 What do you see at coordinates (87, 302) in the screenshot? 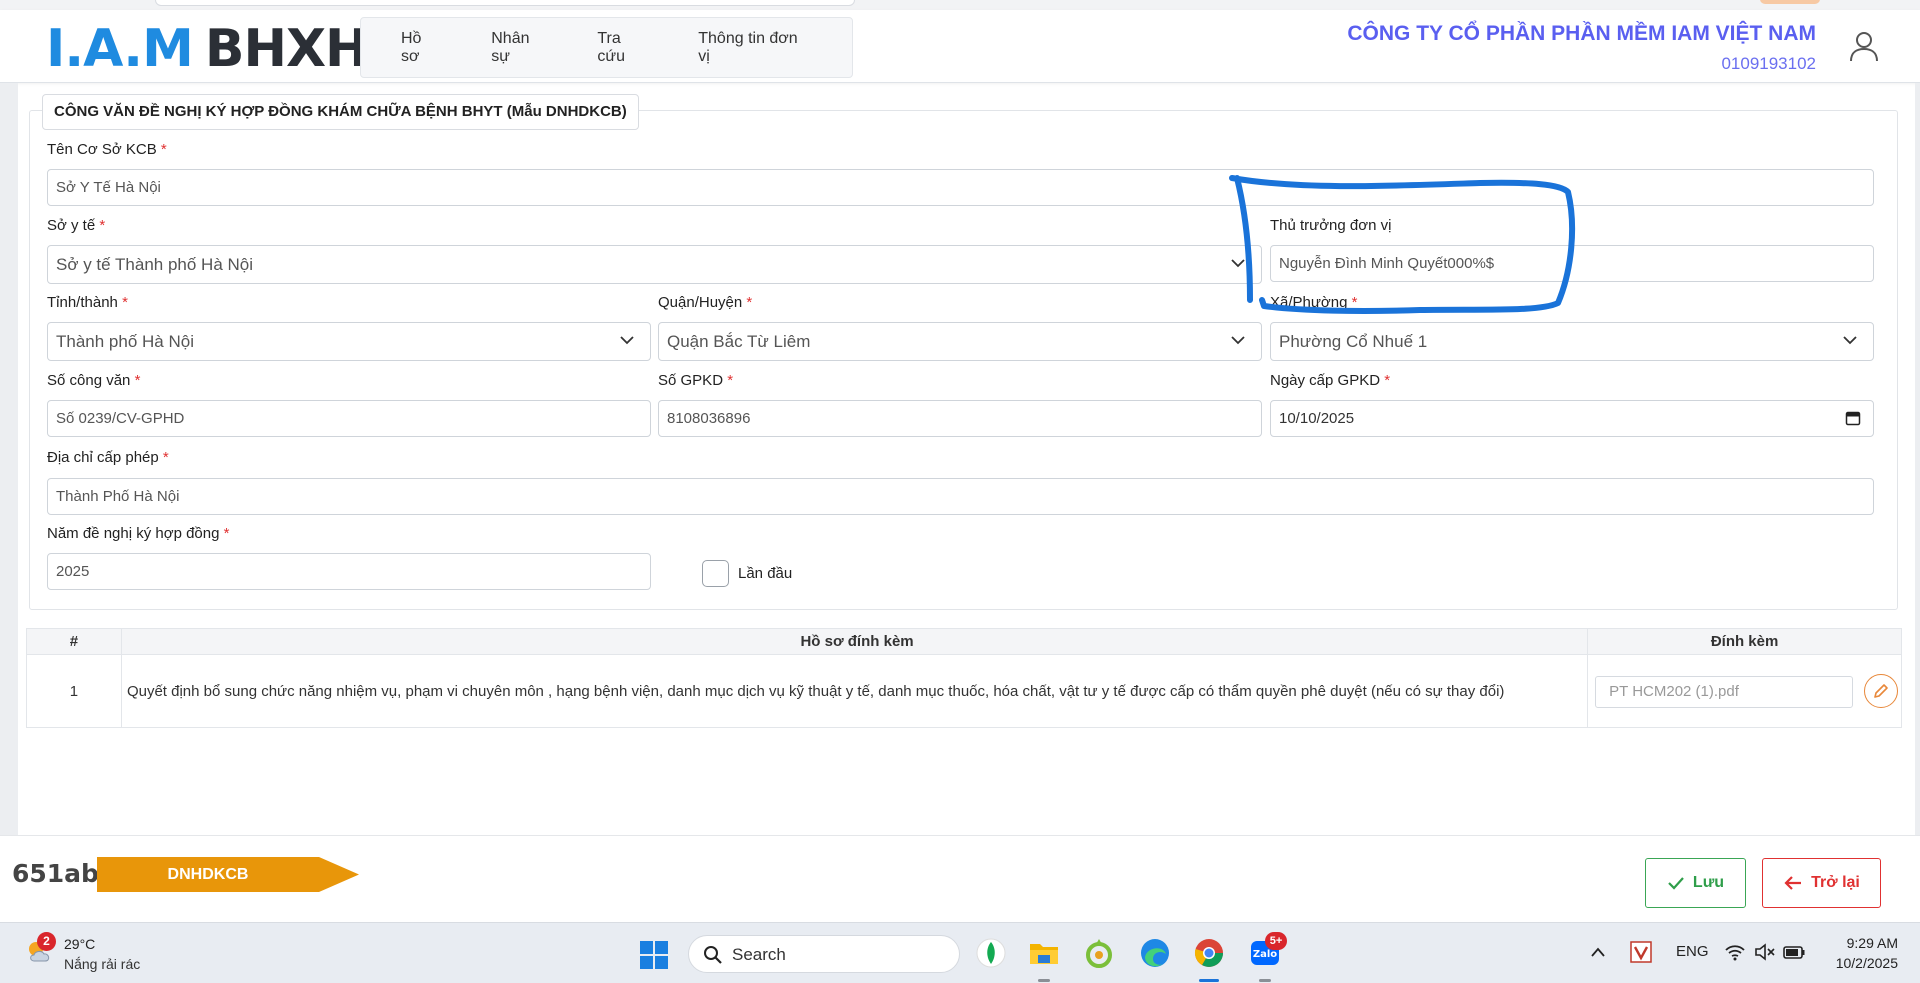
I see `label-tinh-thanh: Tỉnh/thành *` at bounding box center [87, 302].